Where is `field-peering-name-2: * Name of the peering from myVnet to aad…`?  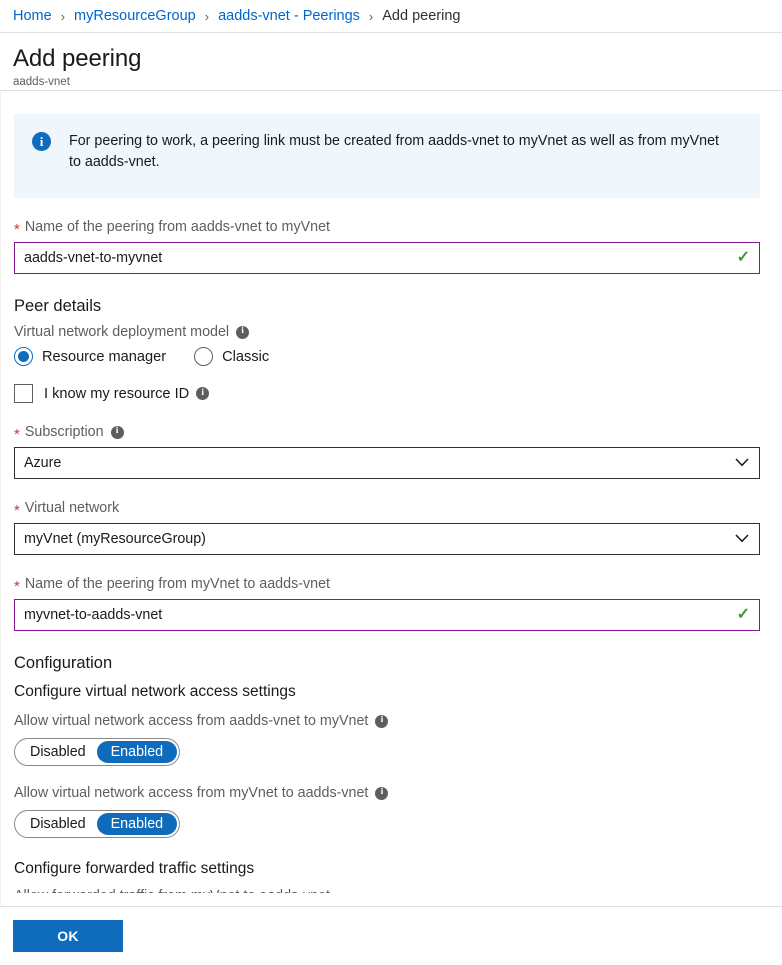 field-peering-name-2: * Name of the peering from myVnet to aad… is located at coordinates (387, 603).